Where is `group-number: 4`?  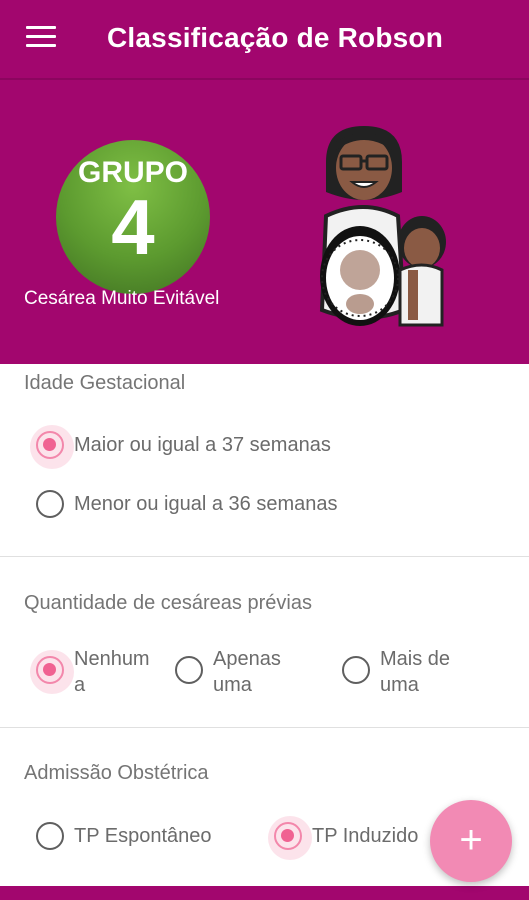 group-number: 4 is located at coordinates (133, 227).